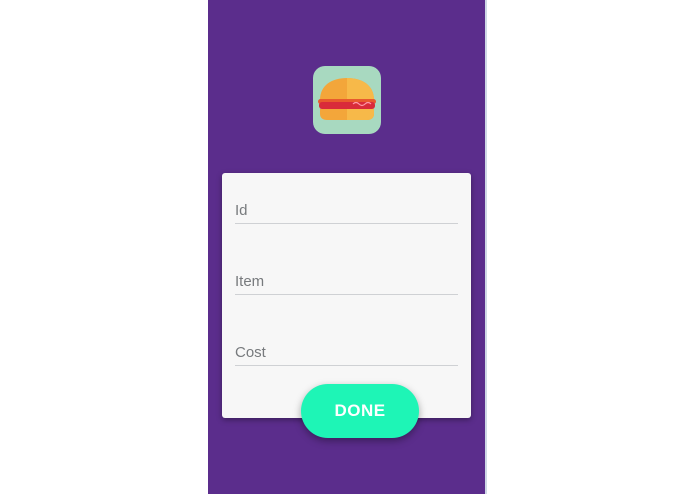  I want to click on done-button: DONE, so click(360, 411).